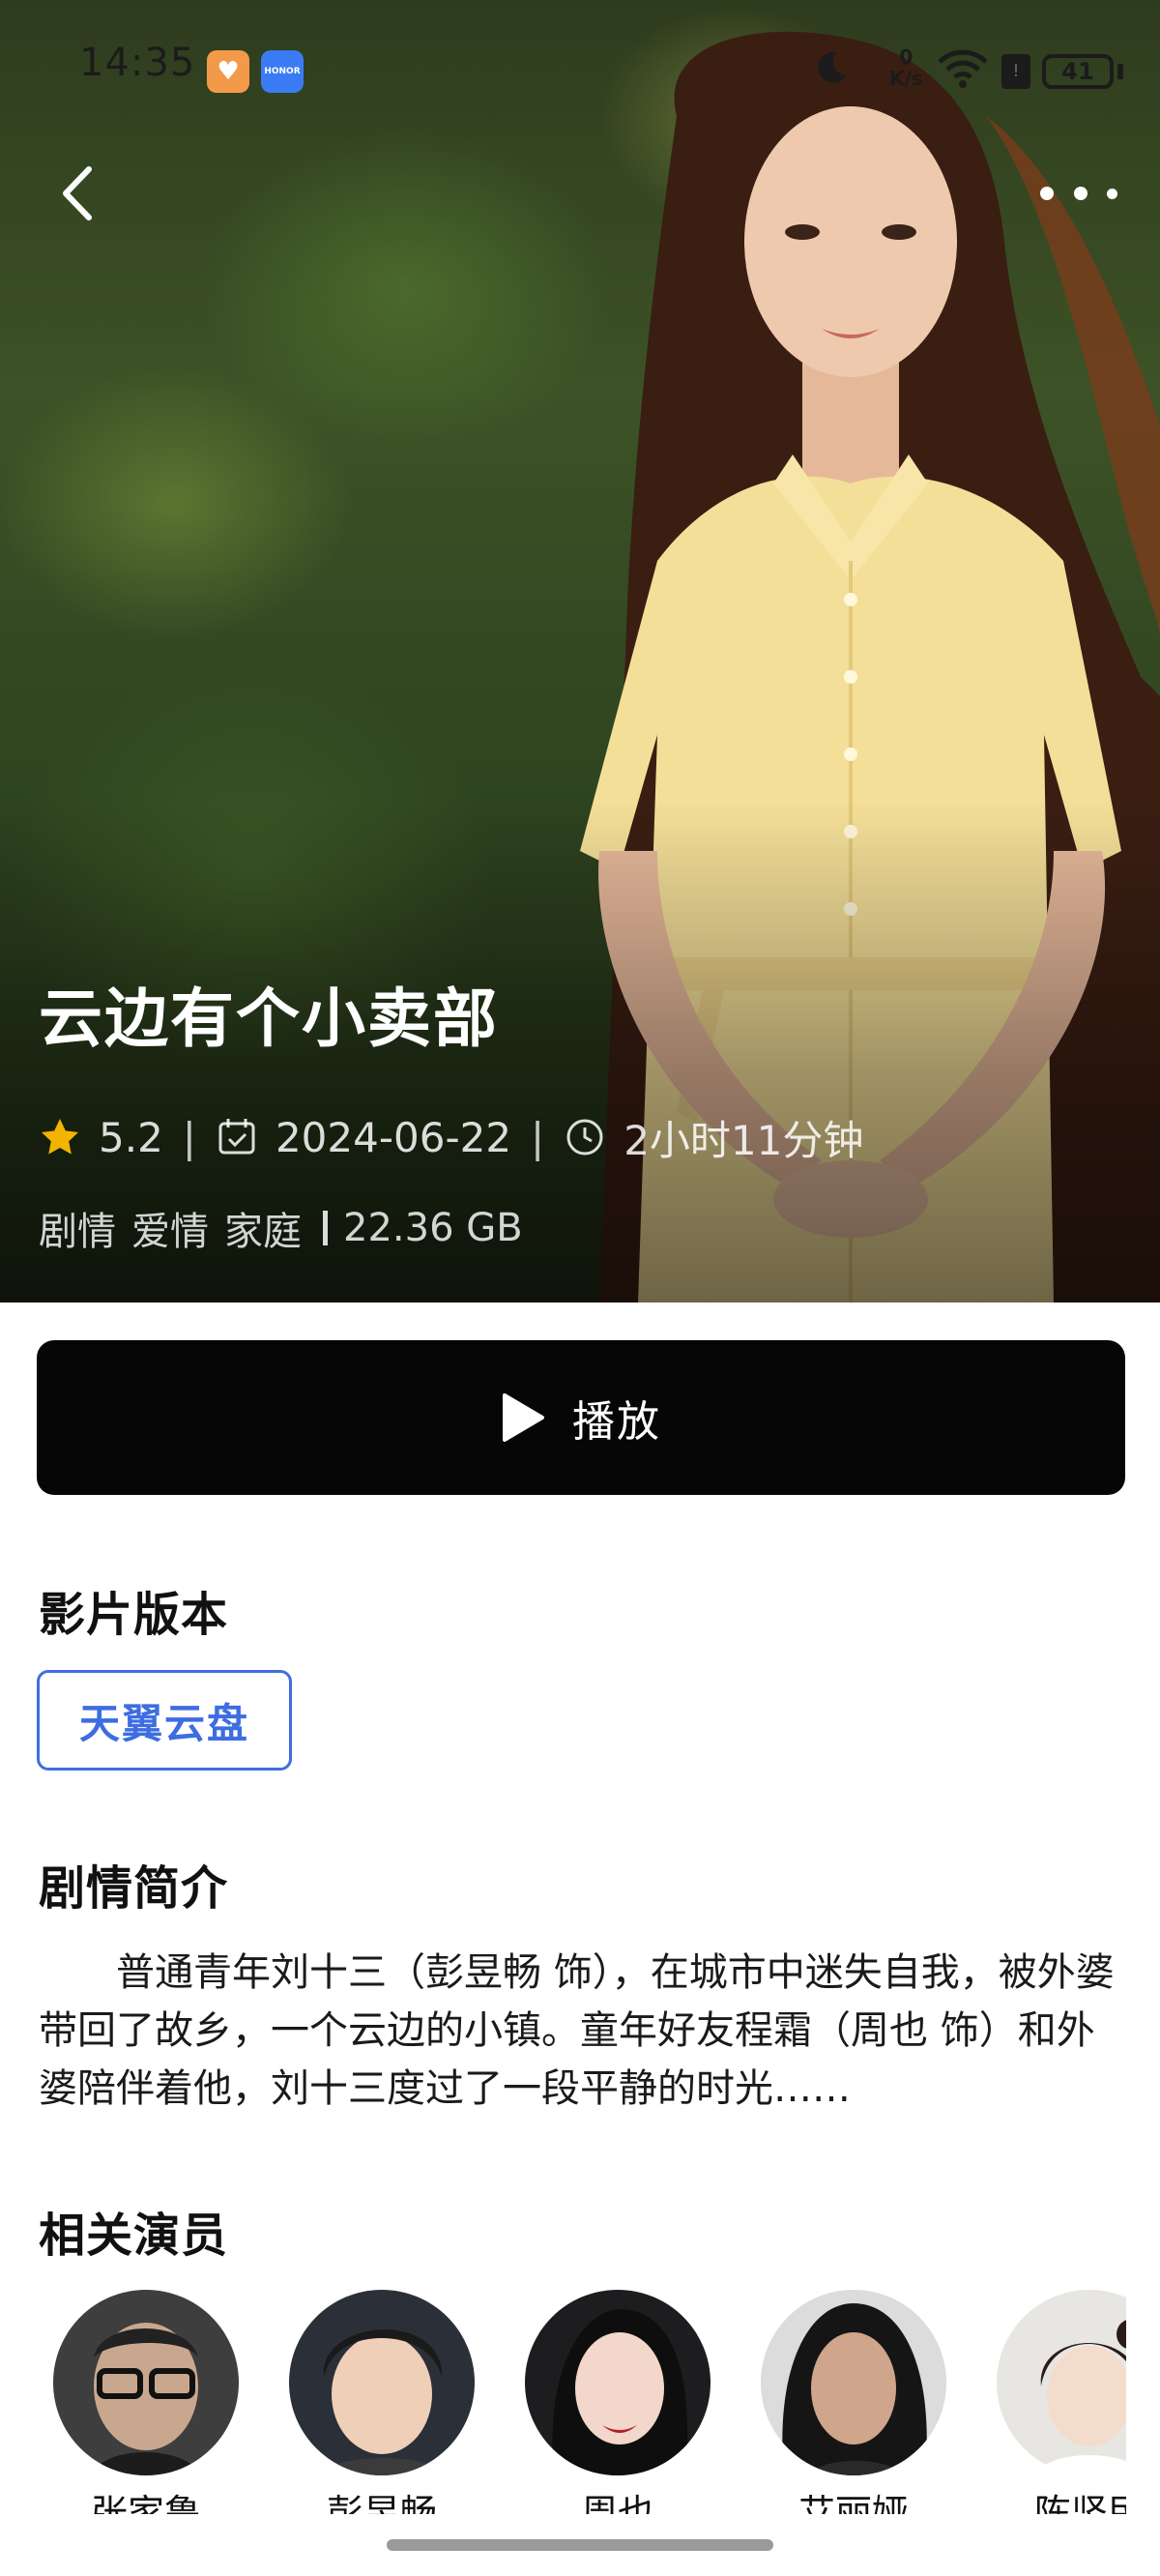 Image resolution: width=1160 pixels, height=2576 pixels. I want to click on play-icon, so click(523, 1417).